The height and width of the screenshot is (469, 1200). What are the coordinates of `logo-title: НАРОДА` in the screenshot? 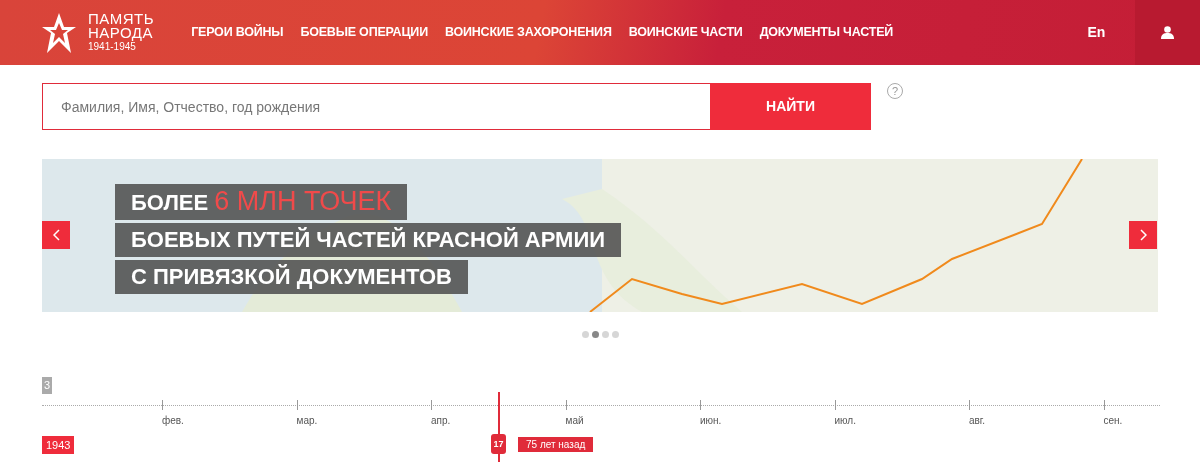 It's located at (121, 33).